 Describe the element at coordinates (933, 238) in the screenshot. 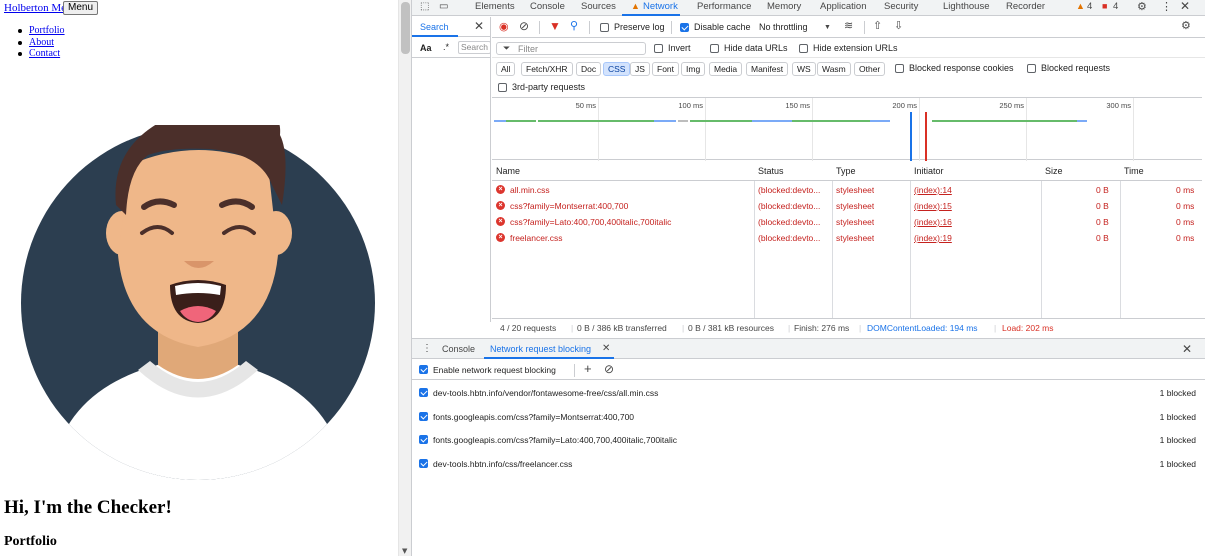

I see `request-initiator: (index):19` at that location.